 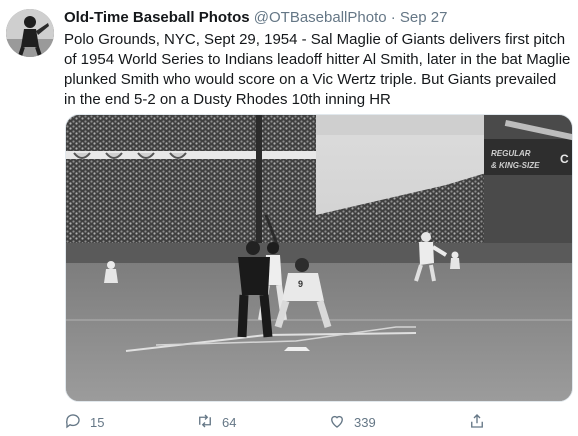 What do you see at coordinates (337, 422) in the screenshot?
I see `like-icon` at bounding box center [337, 422].